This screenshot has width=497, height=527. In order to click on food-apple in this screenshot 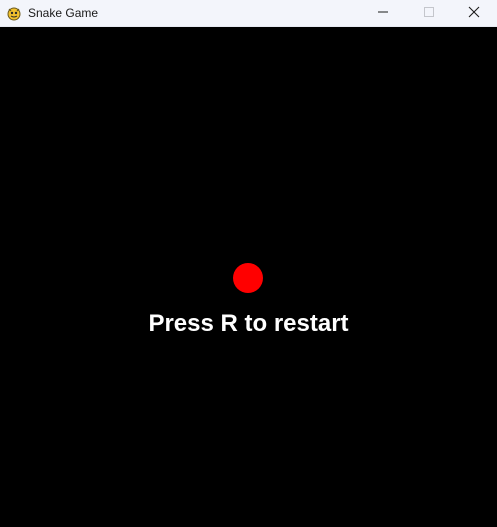, I will do `click(248, 278)`.